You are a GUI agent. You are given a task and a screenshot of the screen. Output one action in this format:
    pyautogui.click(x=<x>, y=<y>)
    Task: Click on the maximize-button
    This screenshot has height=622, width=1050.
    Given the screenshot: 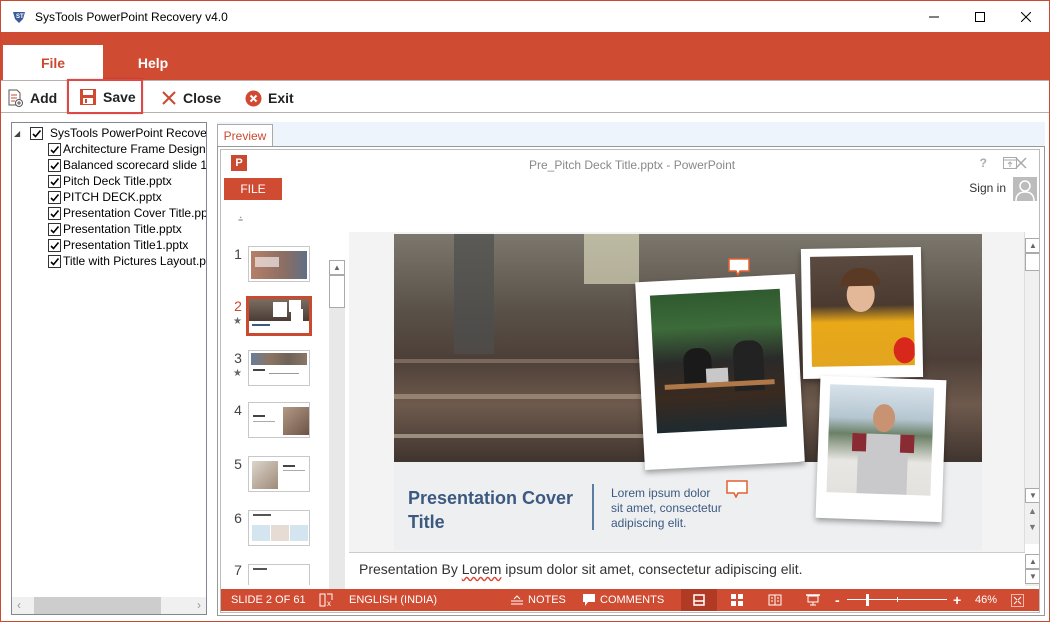 What is the action you would take?
    pyautogui.click(x=980, y=16)
    